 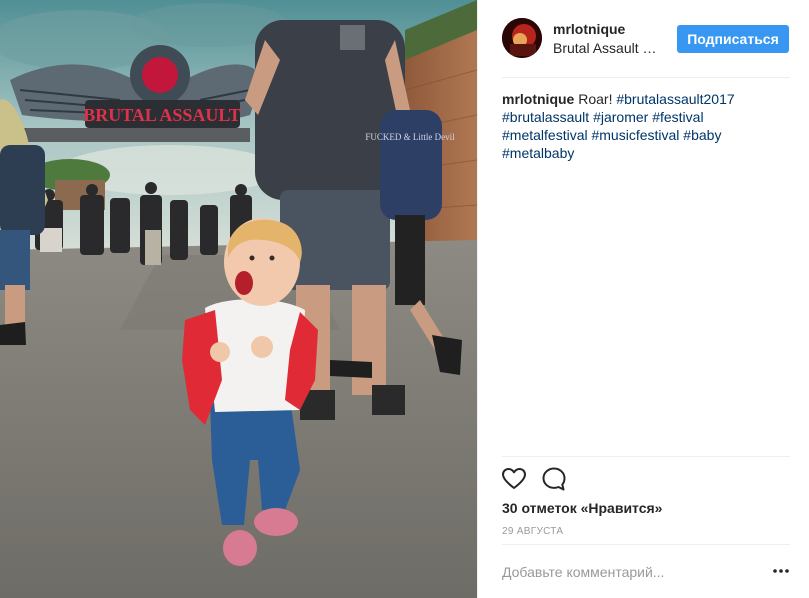 What do you see at coordinates (608, 48) in the screenshot?
I see `location-link: Brutal Assault Open Air` at bounding box center [608, 48].